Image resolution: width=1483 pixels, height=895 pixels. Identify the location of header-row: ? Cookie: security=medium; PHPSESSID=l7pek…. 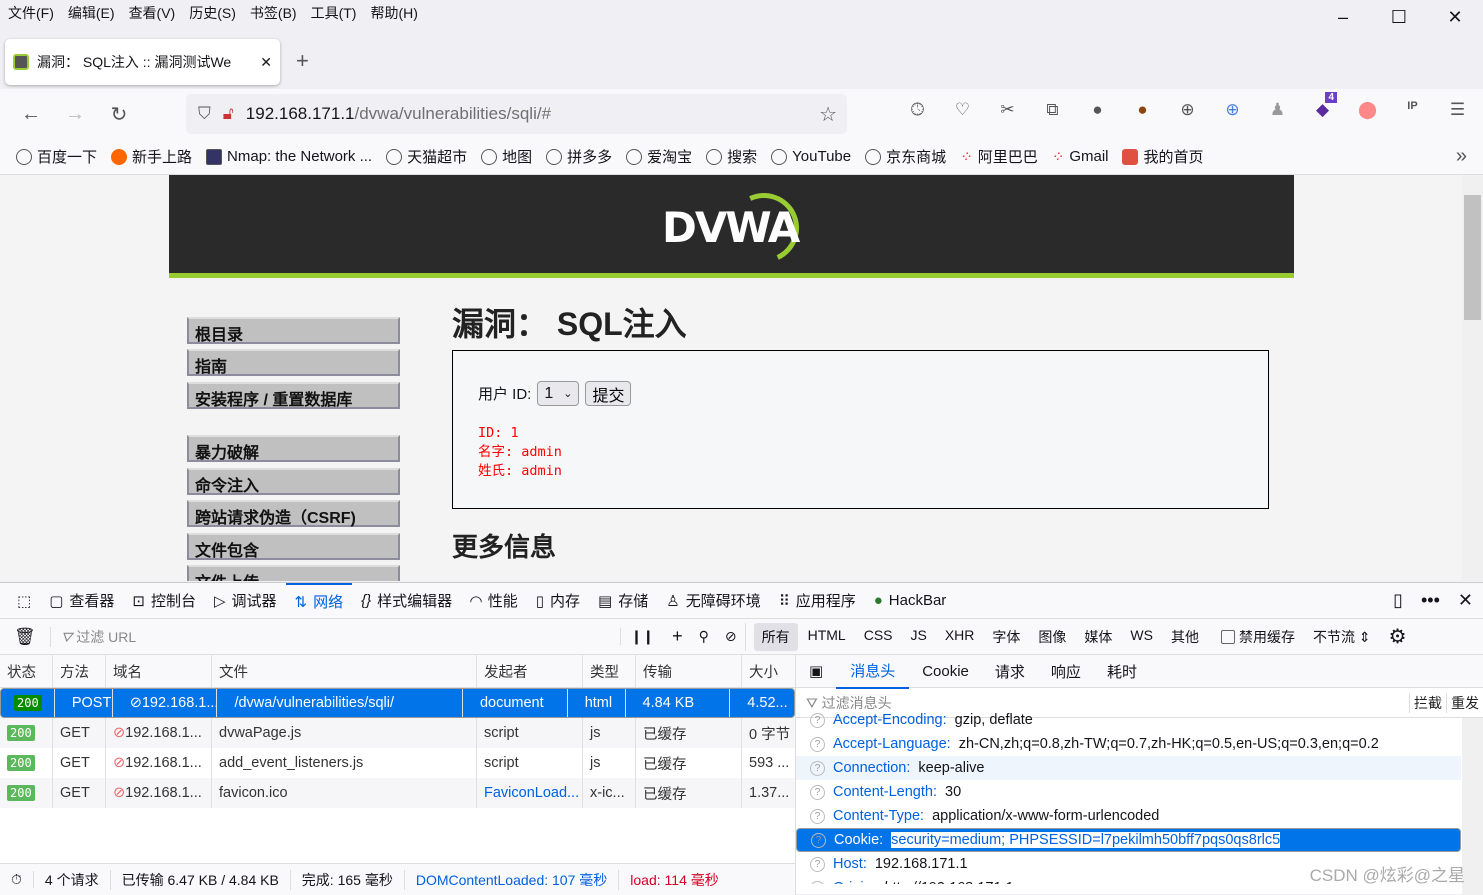
(1128, 840).